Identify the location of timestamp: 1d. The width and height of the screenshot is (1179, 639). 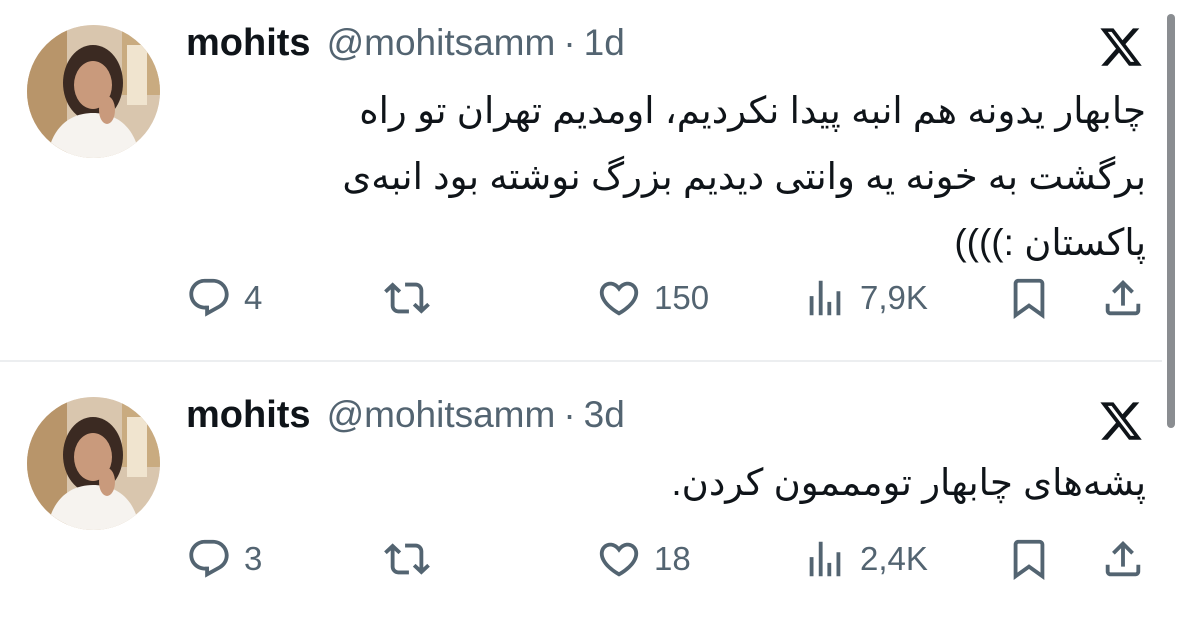
(604, 43).